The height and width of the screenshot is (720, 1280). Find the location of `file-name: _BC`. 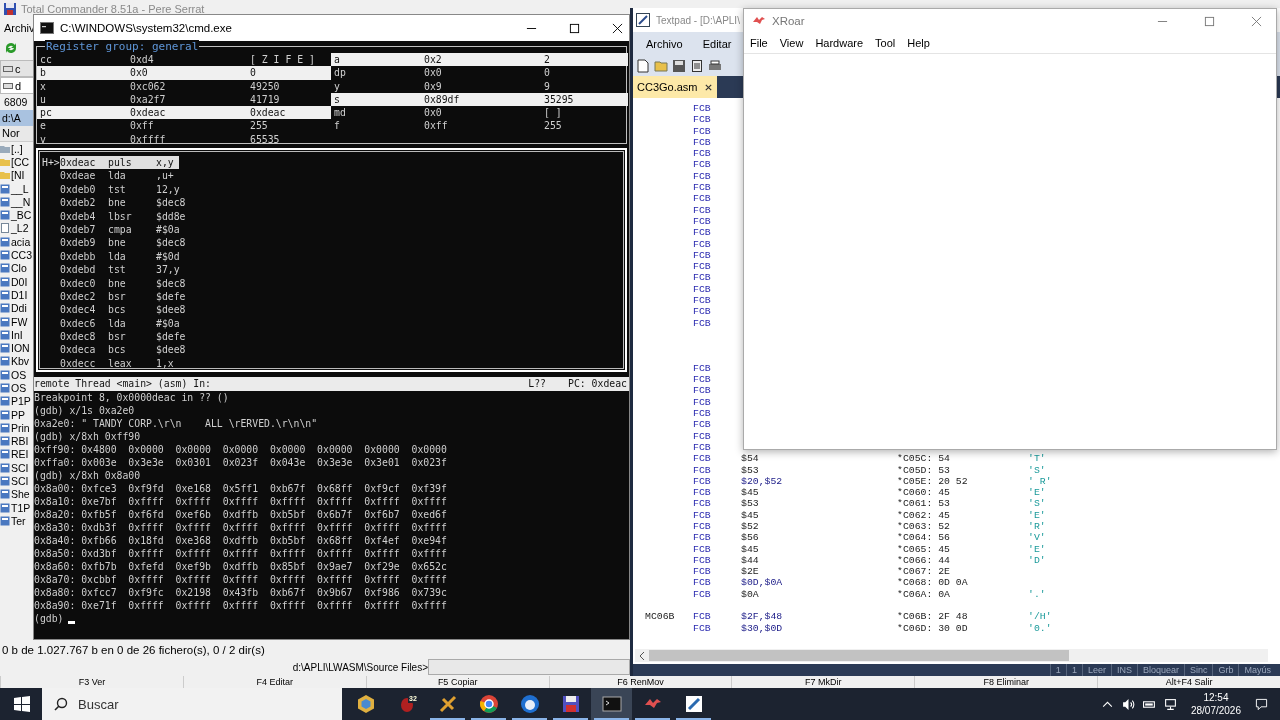

file-name: _BC is located at coordinates (21, 215).